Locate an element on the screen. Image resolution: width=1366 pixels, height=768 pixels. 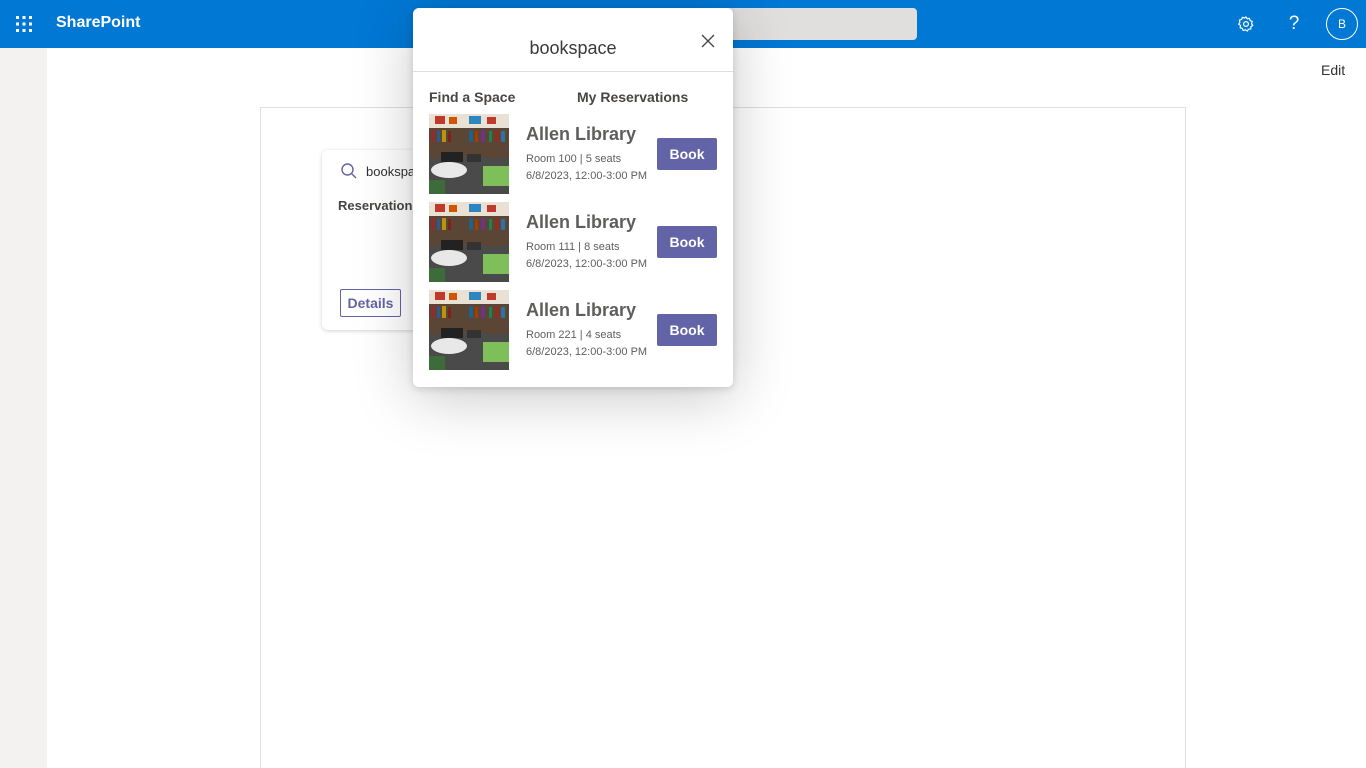
edit-button: Edit is located at coordinates (1333, 70).